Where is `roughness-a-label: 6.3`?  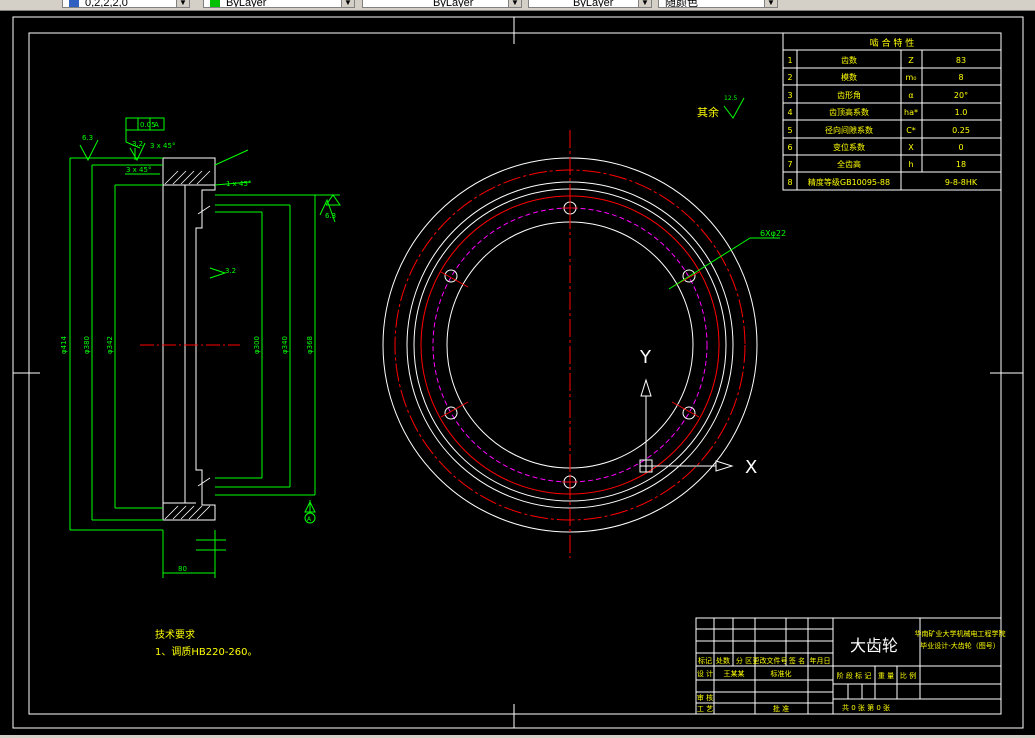 roughness-a-label: 6.3 is located at coordinates (87, 138).